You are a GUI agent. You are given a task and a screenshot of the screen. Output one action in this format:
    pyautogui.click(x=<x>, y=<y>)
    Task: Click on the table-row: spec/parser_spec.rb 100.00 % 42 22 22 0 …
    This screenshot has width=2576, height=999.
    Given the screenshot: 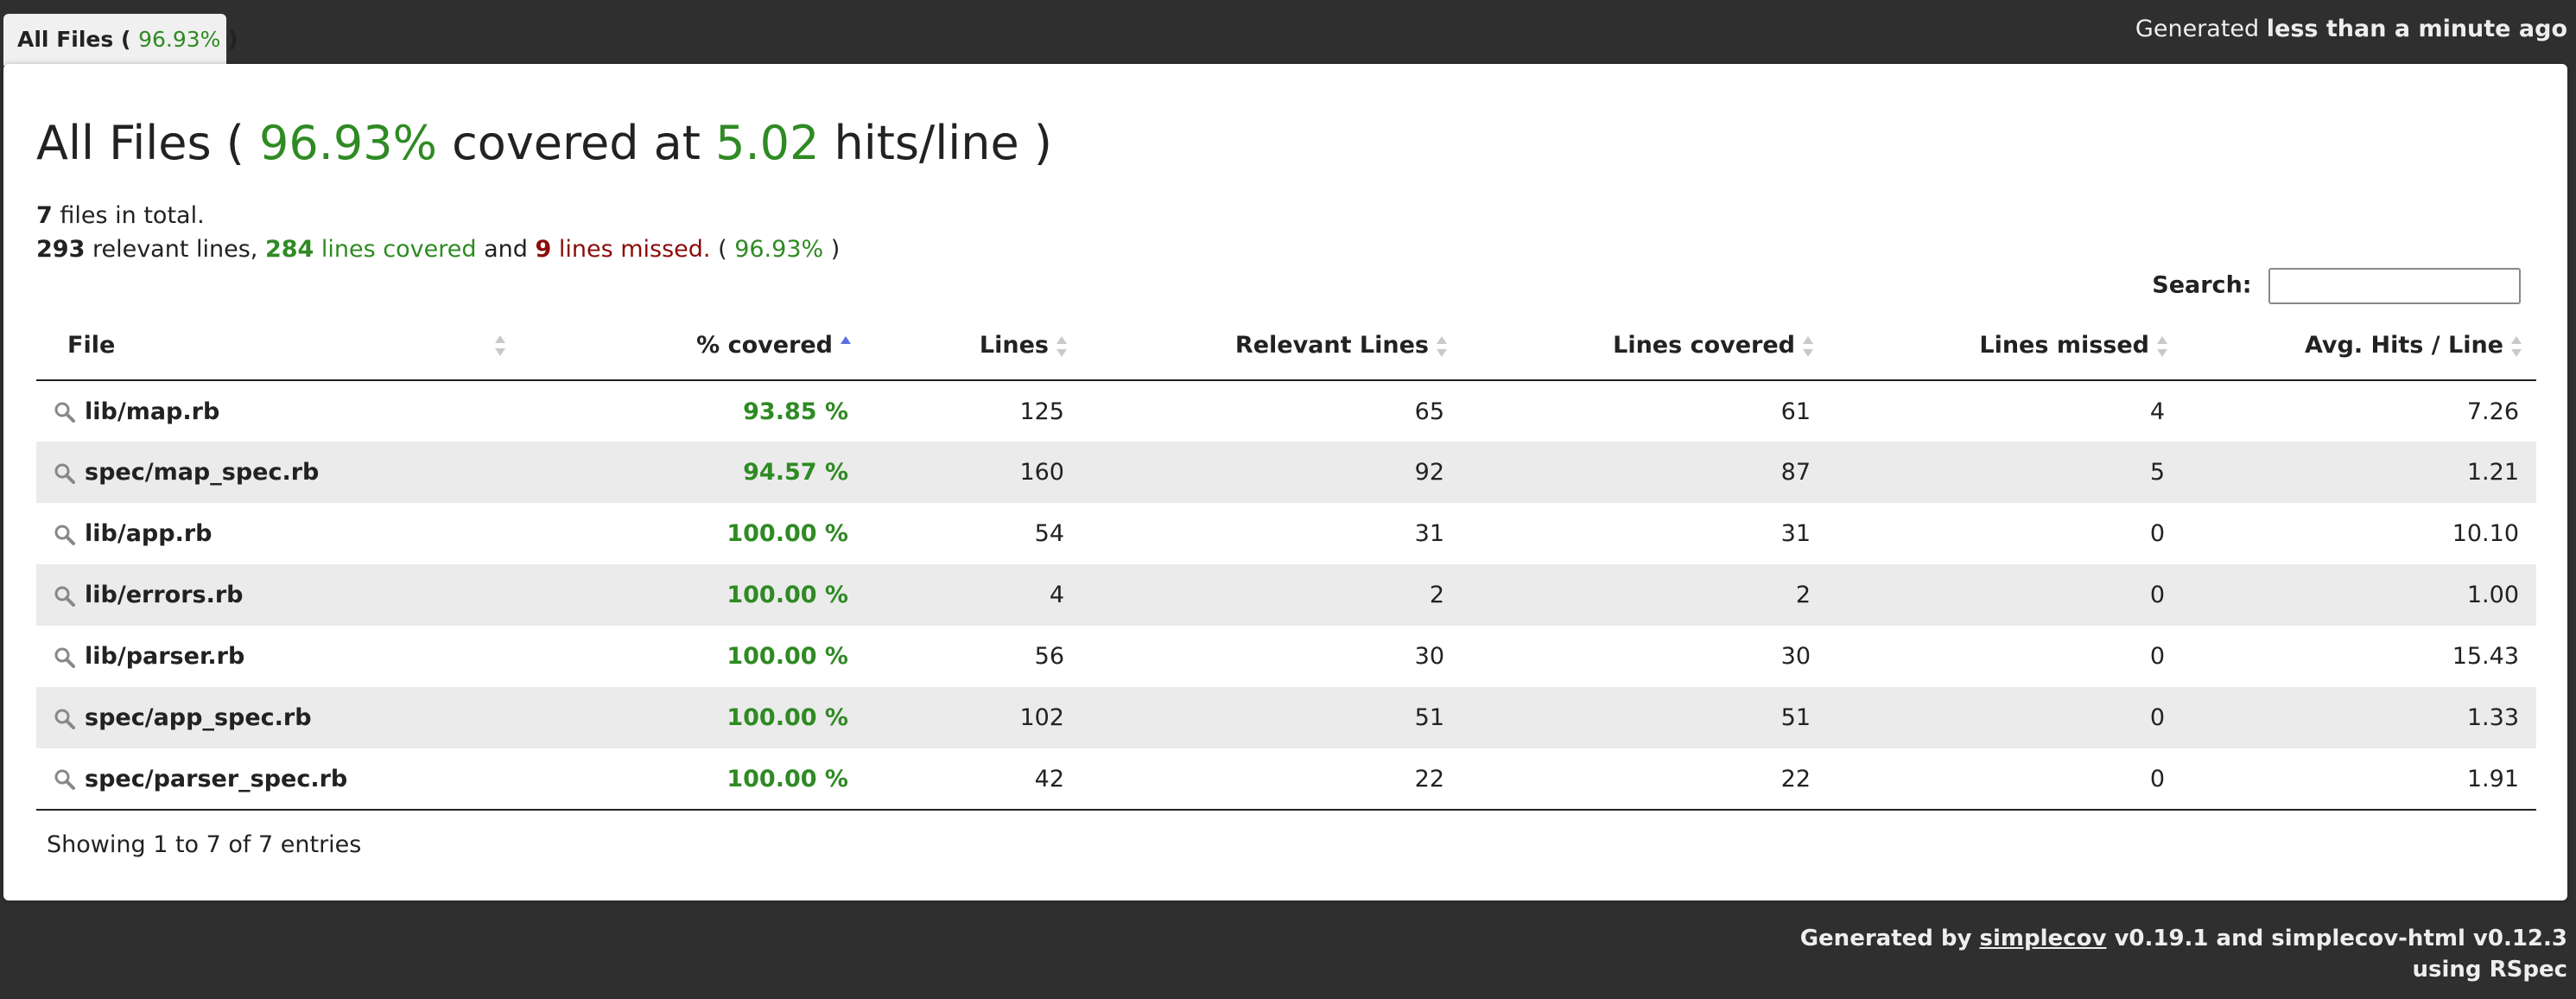 What is the action you would take?
    pyautogui.click(x=1286, y=779)
    